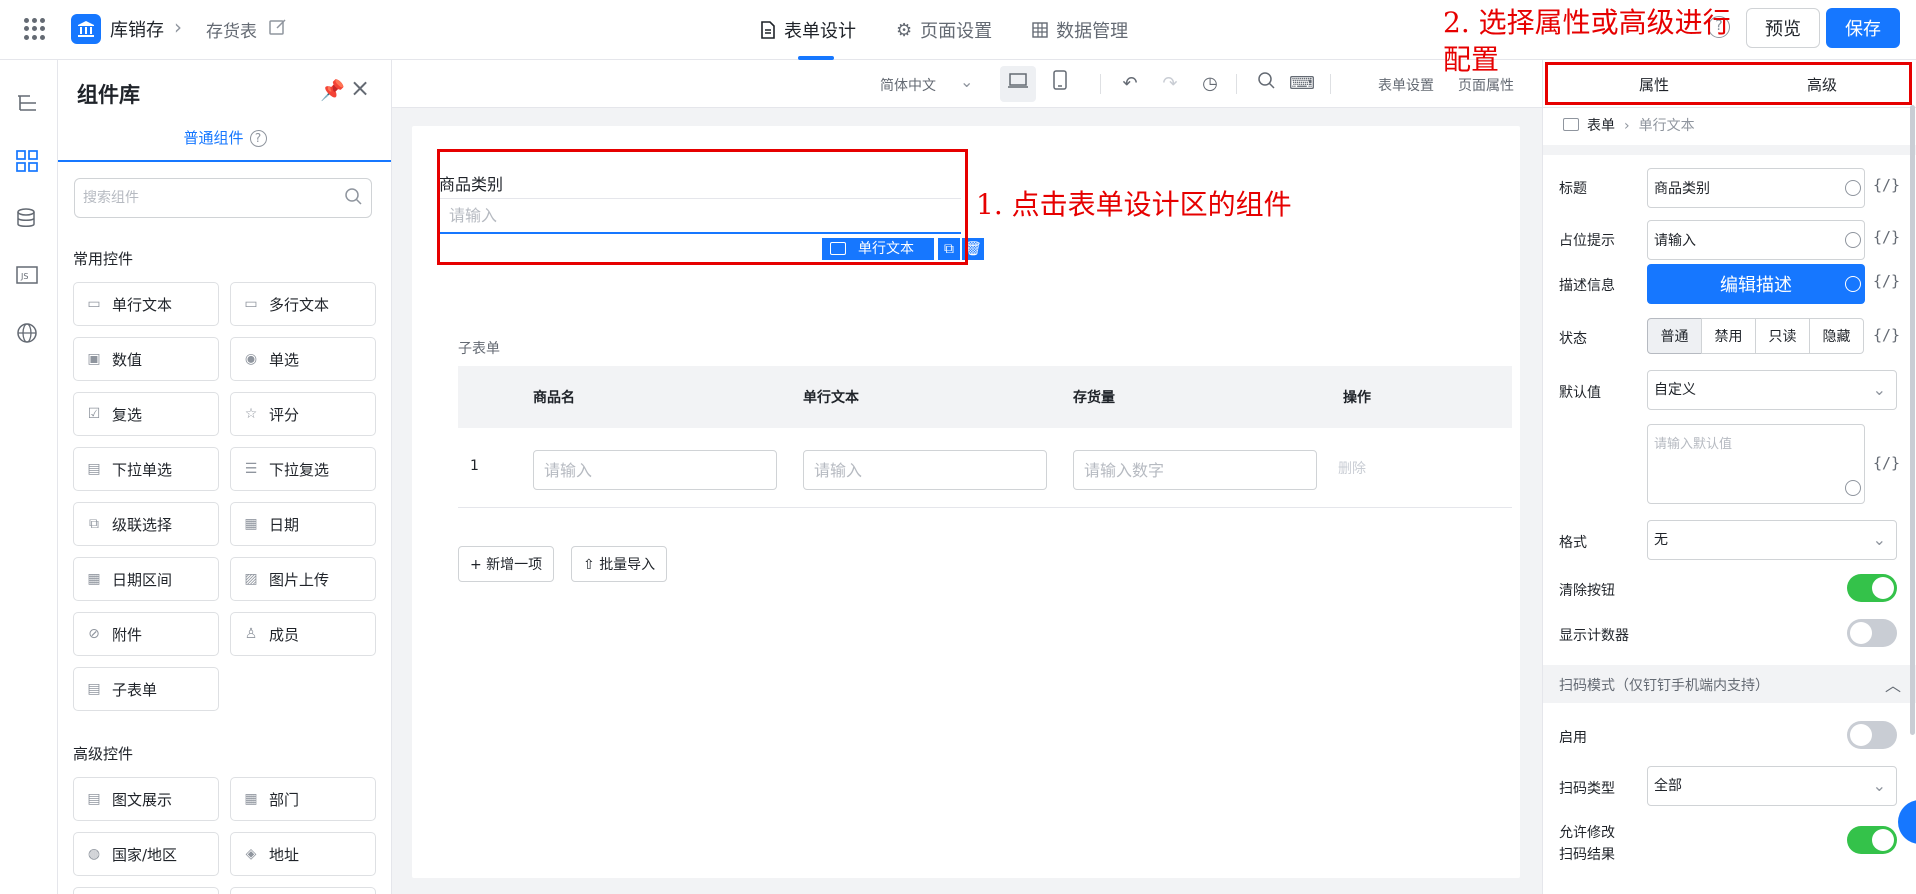  What do you see at coordinates (146, 799) in the screenshot?
I see `component-richtext: ▤ 图文展示` at bounding box center [146, 799].